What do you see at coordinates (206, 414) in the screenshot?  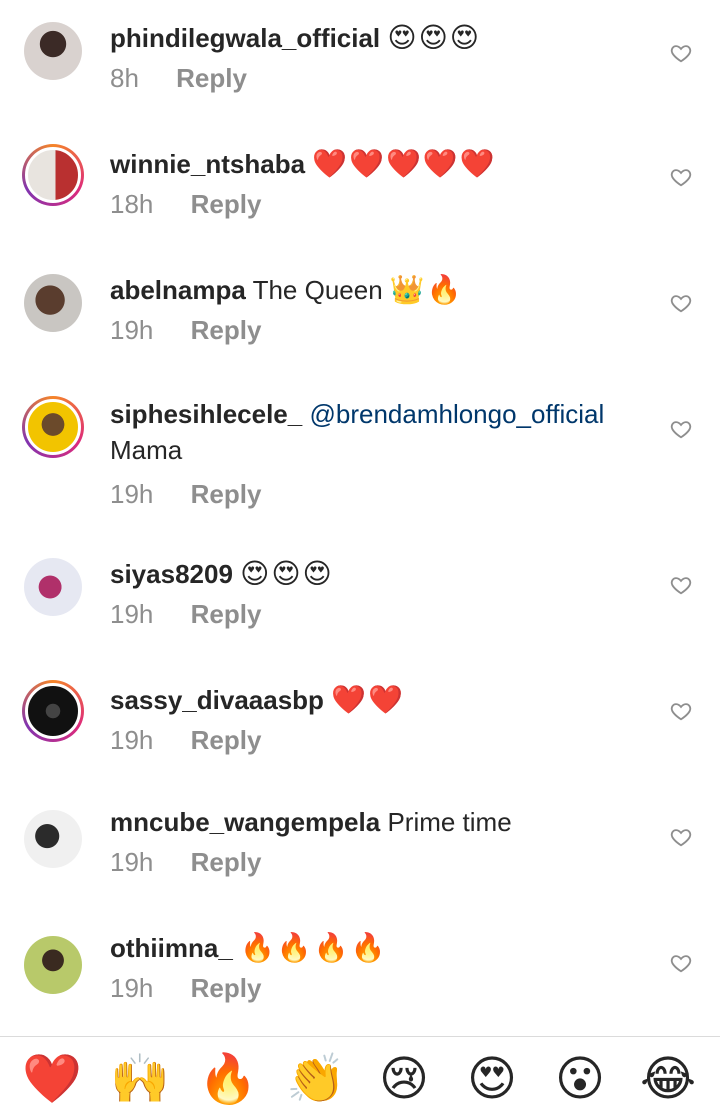 I see `comment-username: siphesihlecele_` at bounding box center [206, 414].